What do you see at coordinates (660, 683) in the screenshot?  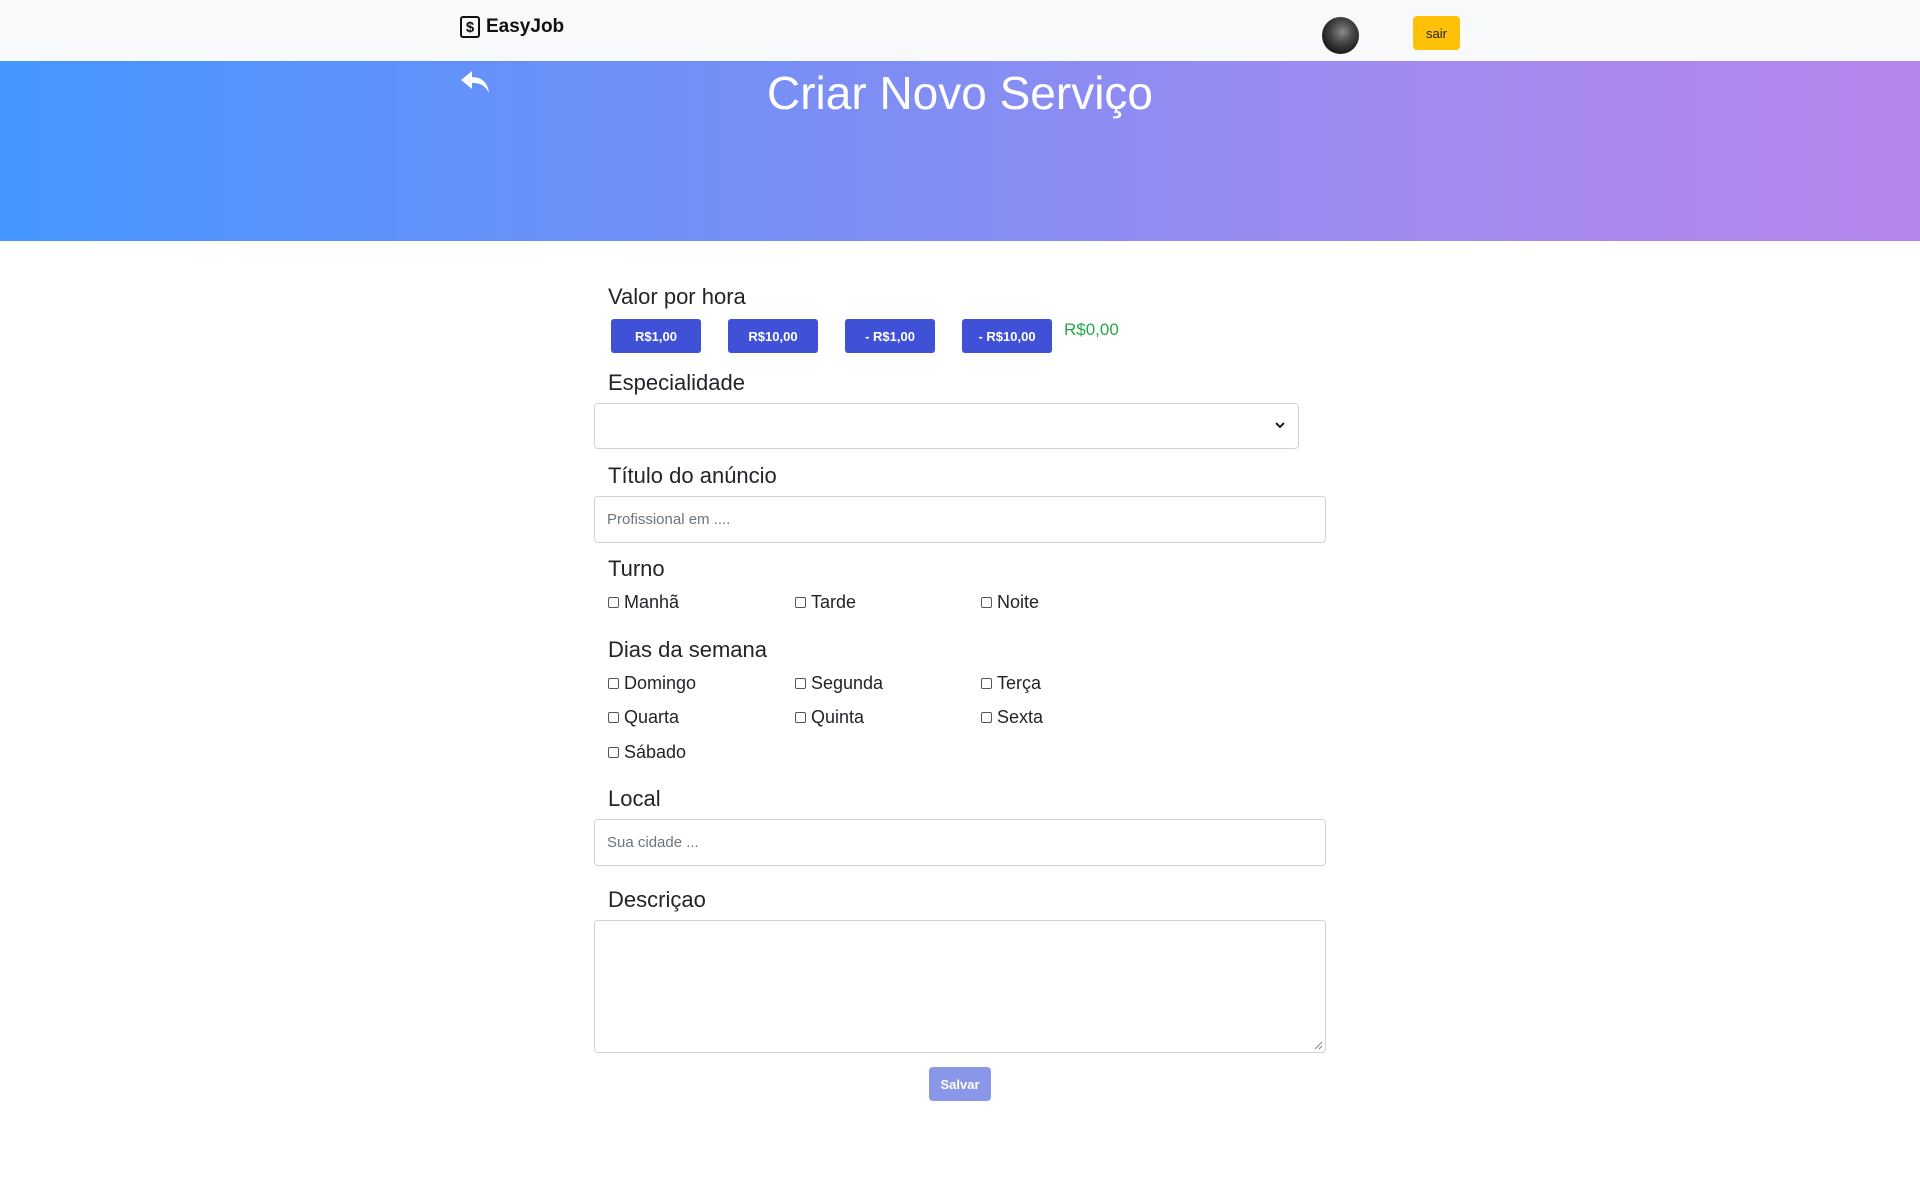 I see `day-sunday-label: Domingo` at bounding box center [660, 683].